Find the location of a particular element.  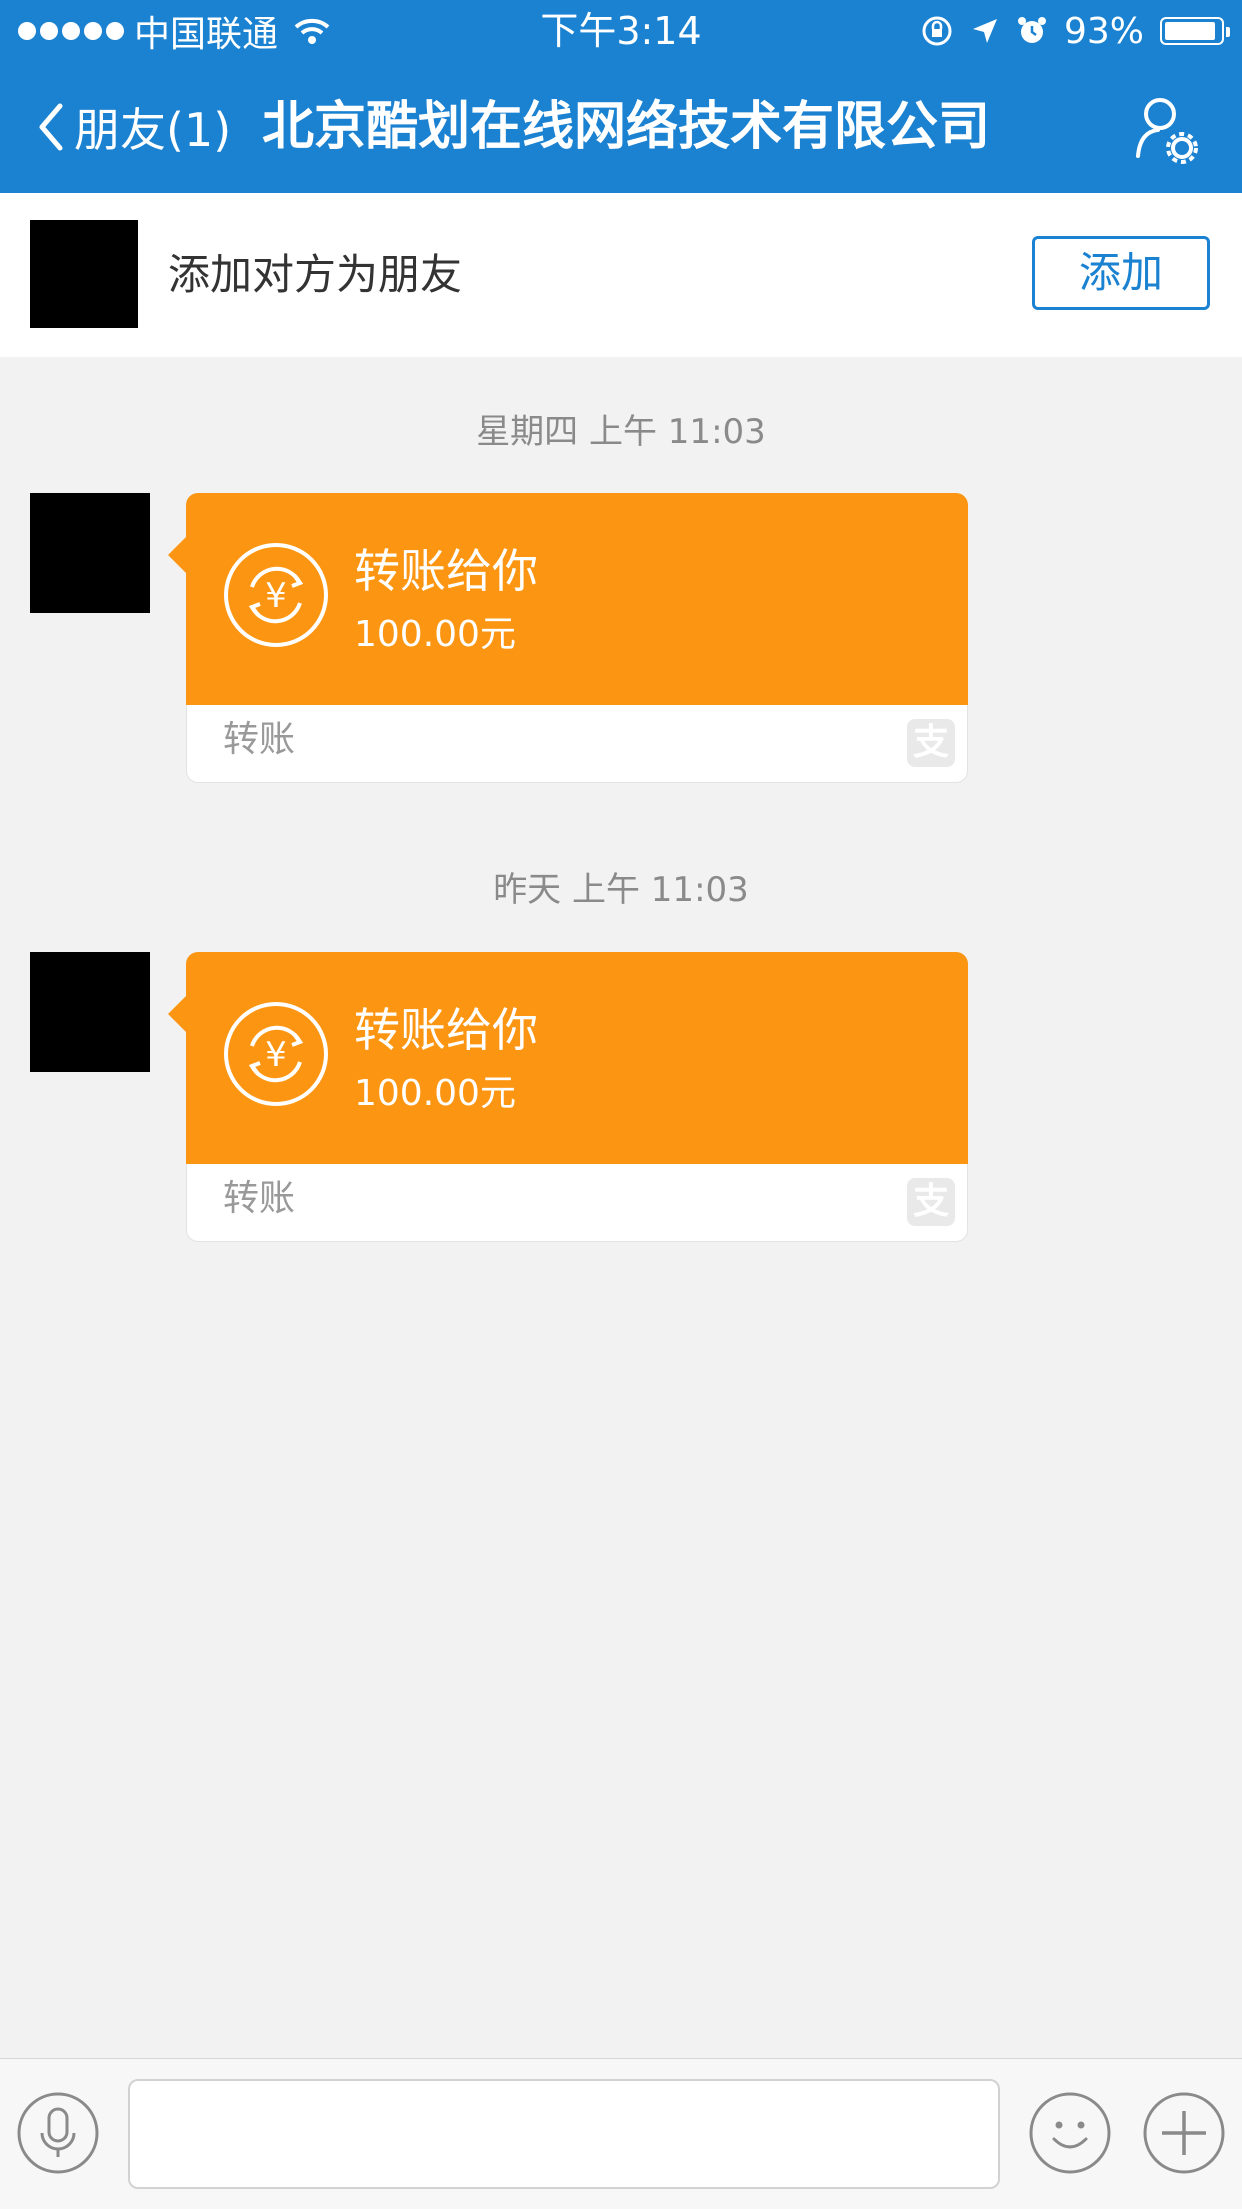

alarm-icon is located at coordinates (1031, 30).